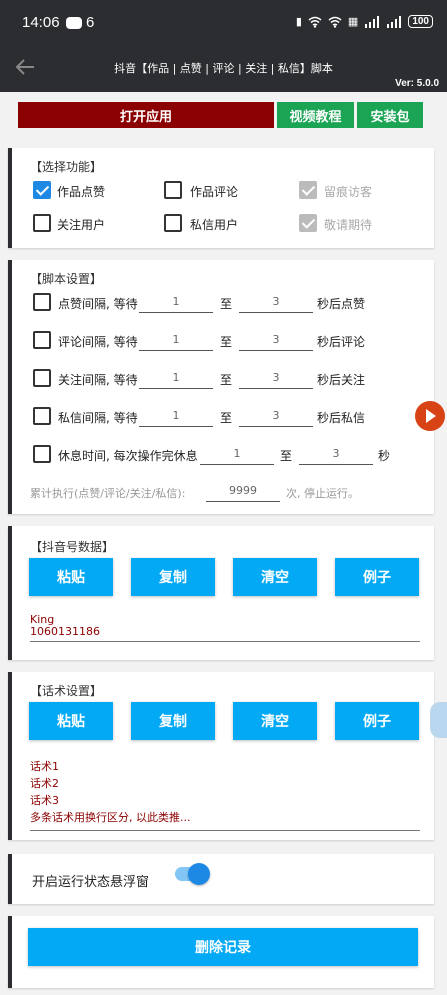 This screenshot has width=447, height=995. Describe the element at coordinates (41, 22) in the screenshot. I see `status-time: 14:06` at that location.